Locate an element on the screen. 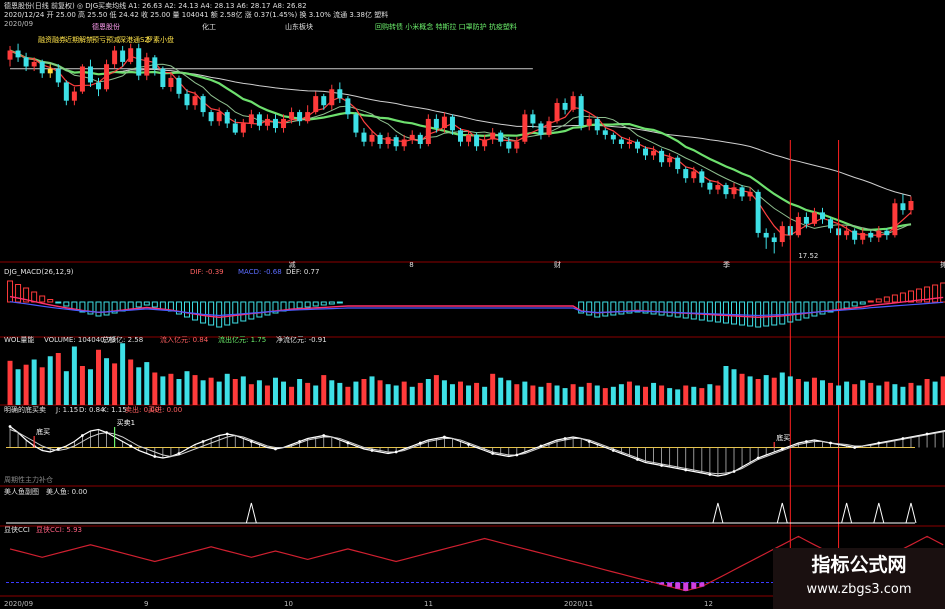 This screenshot has height=609, width=945. macd-title: DJG_MACD(26,12,9) is located at coordinates (39, 272).